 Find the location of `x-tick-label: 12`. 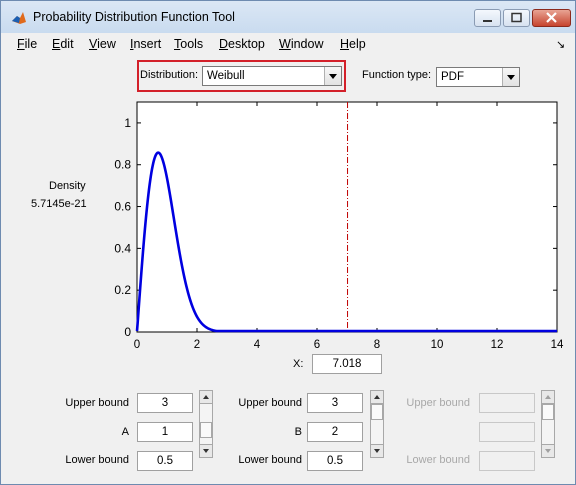

x-tick-label: 12 is located at coordinates (497, 345).